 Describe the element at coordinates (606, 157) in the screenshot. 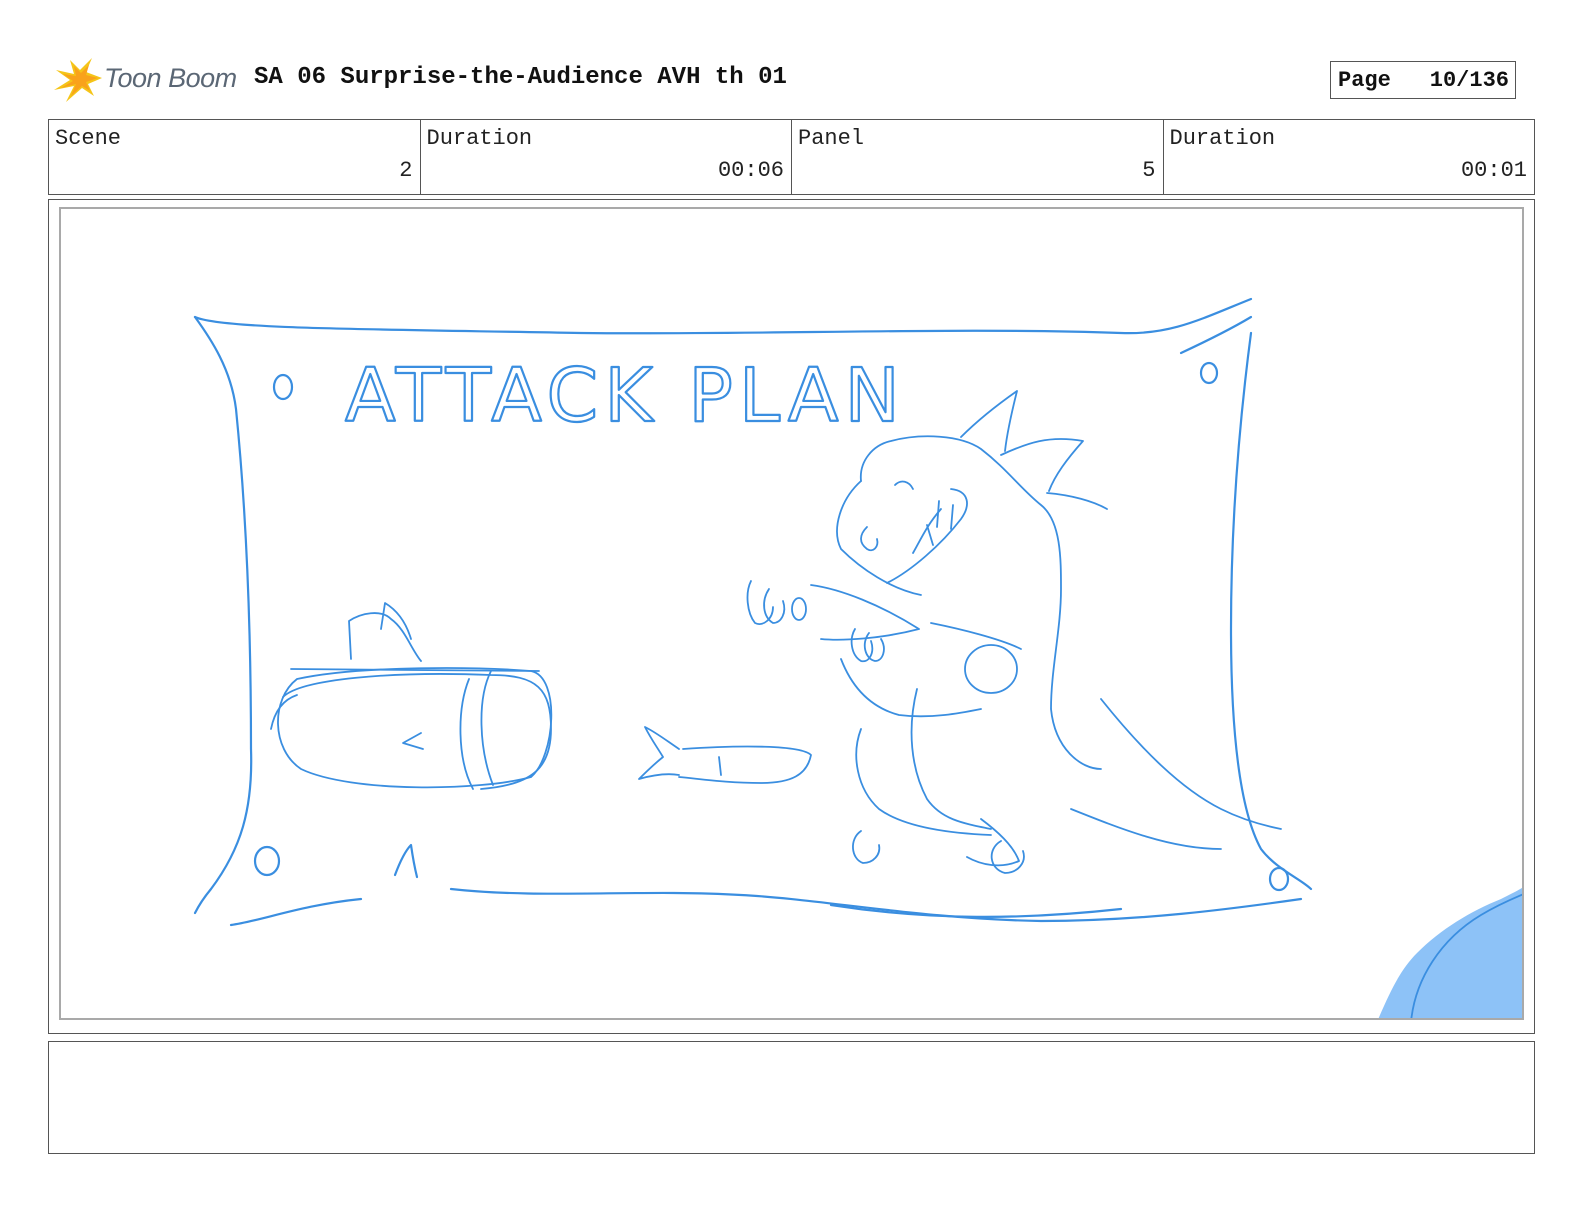

I see `scene-duration-cell: Duration 00:06` at that location.